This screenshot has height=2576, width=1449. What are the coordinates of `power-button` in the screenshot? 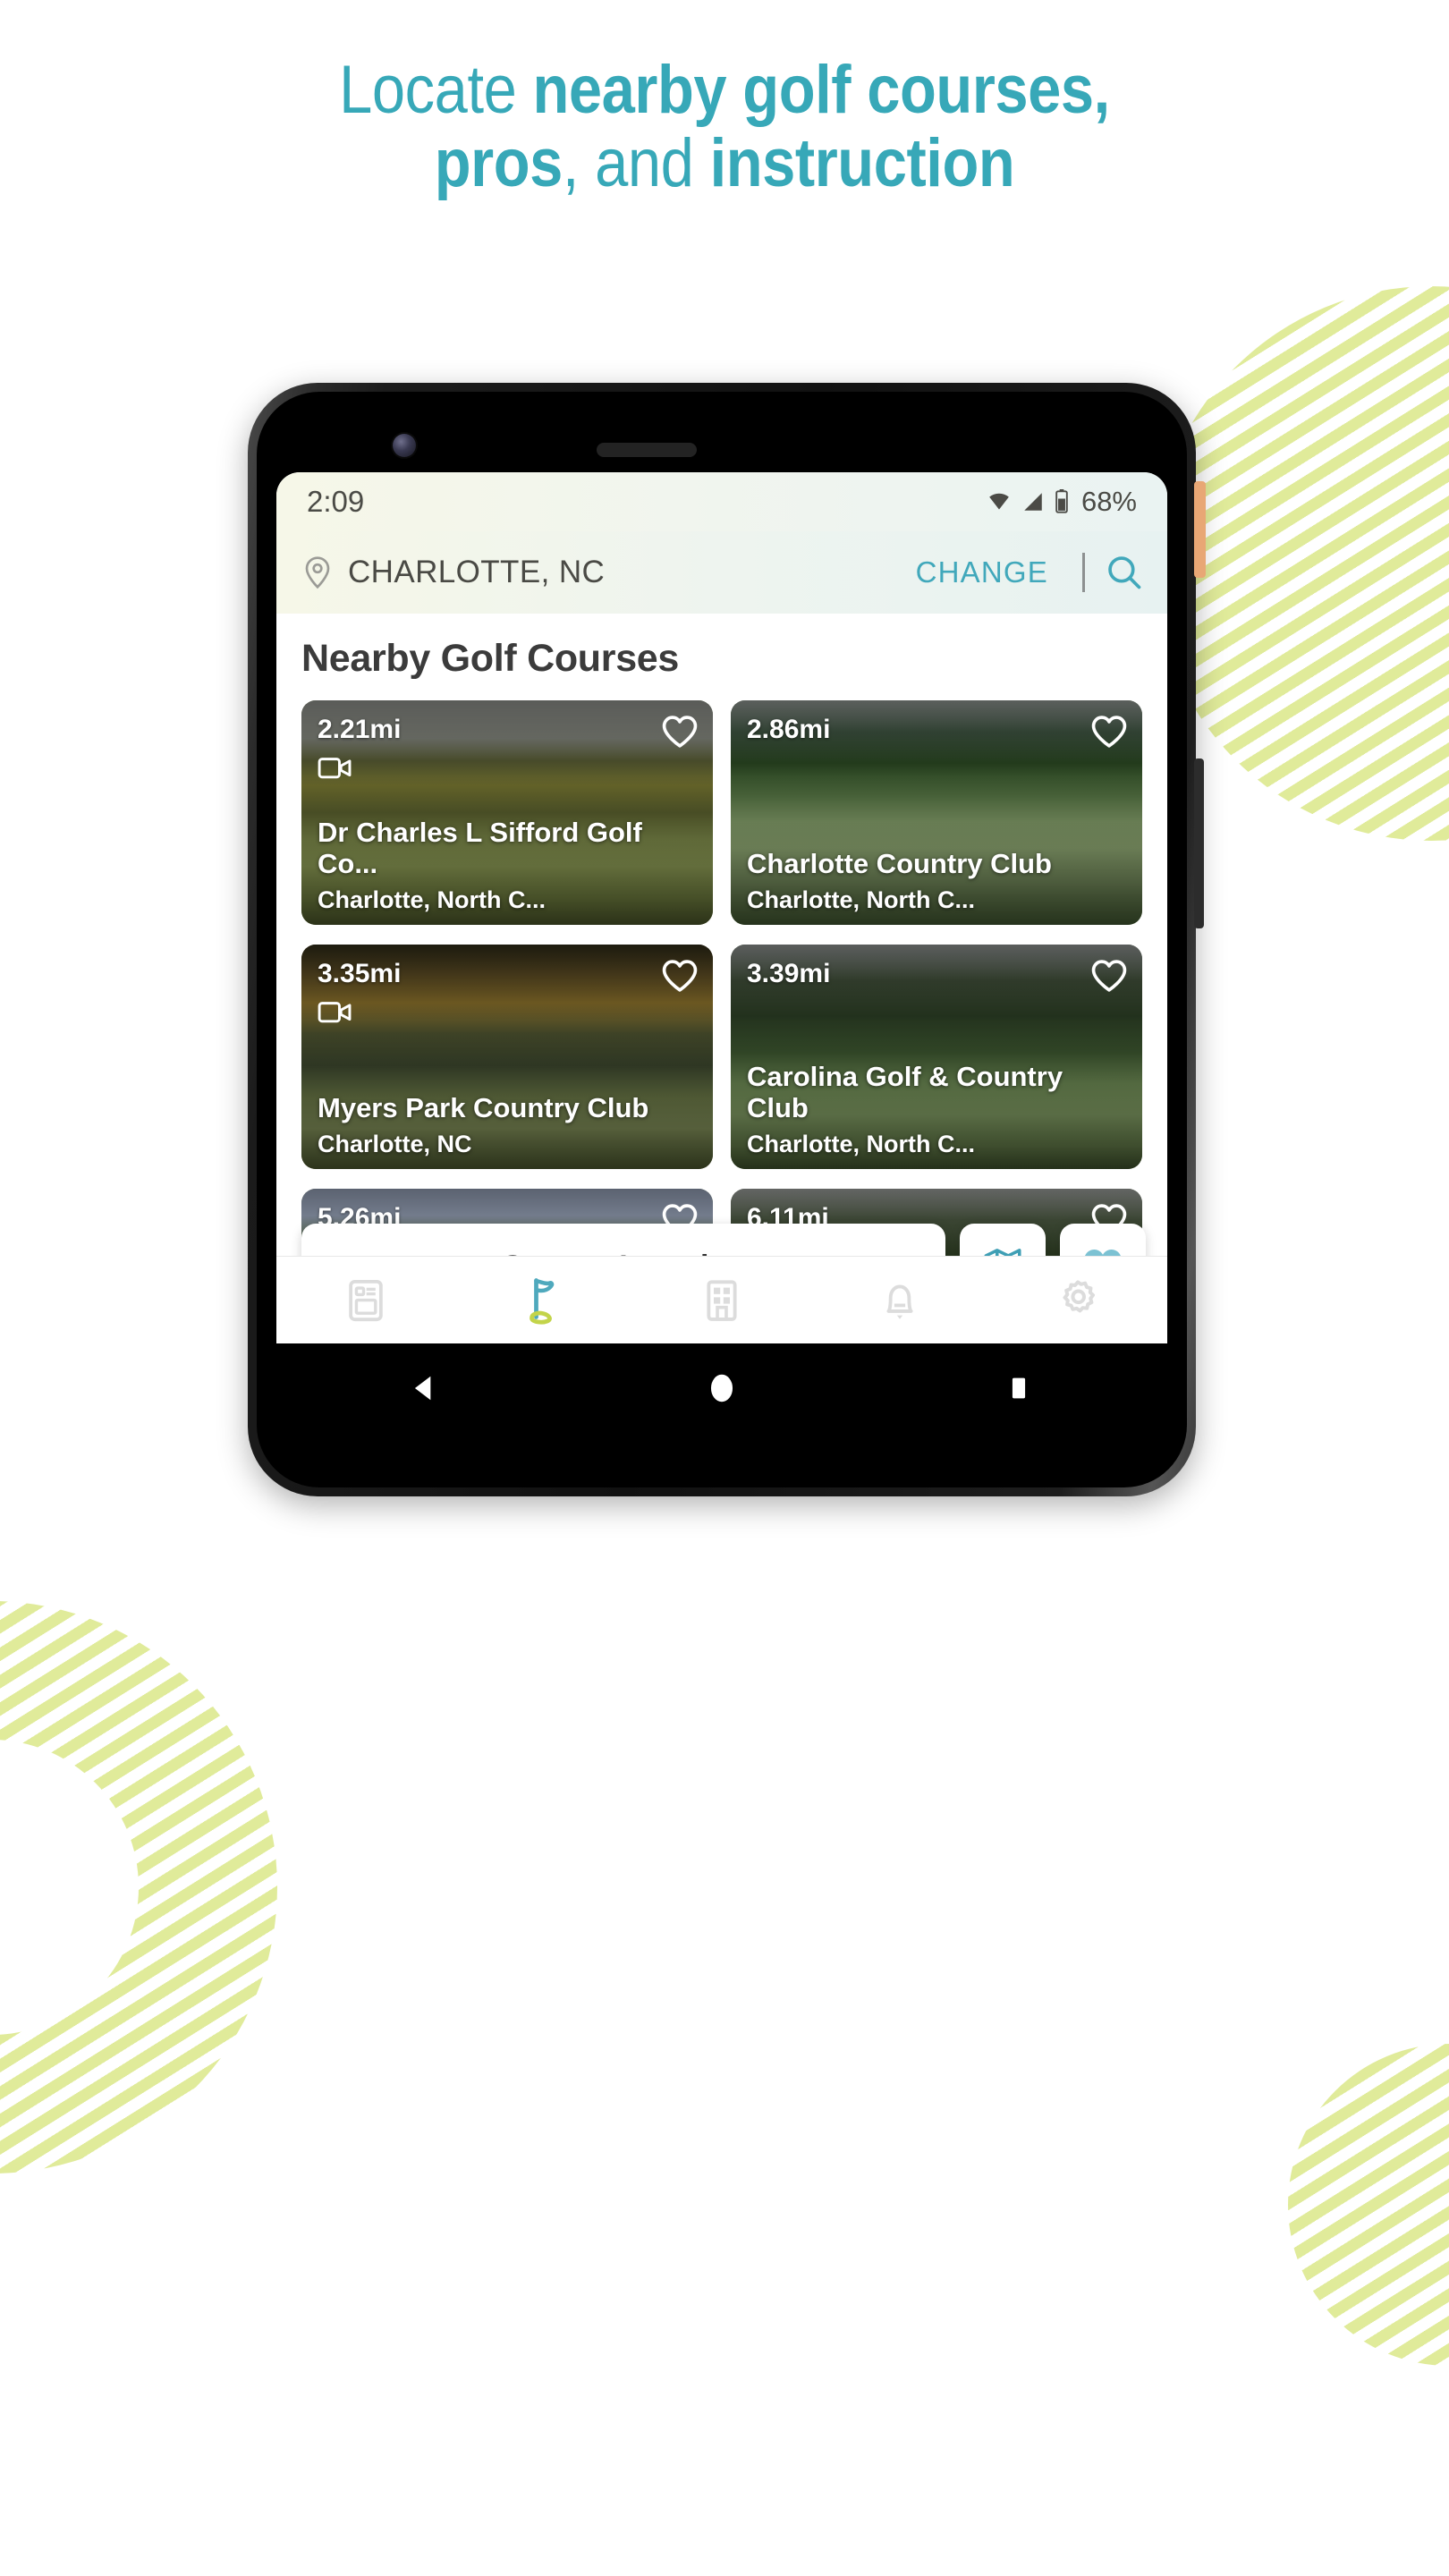 It's located at (1200, 529).